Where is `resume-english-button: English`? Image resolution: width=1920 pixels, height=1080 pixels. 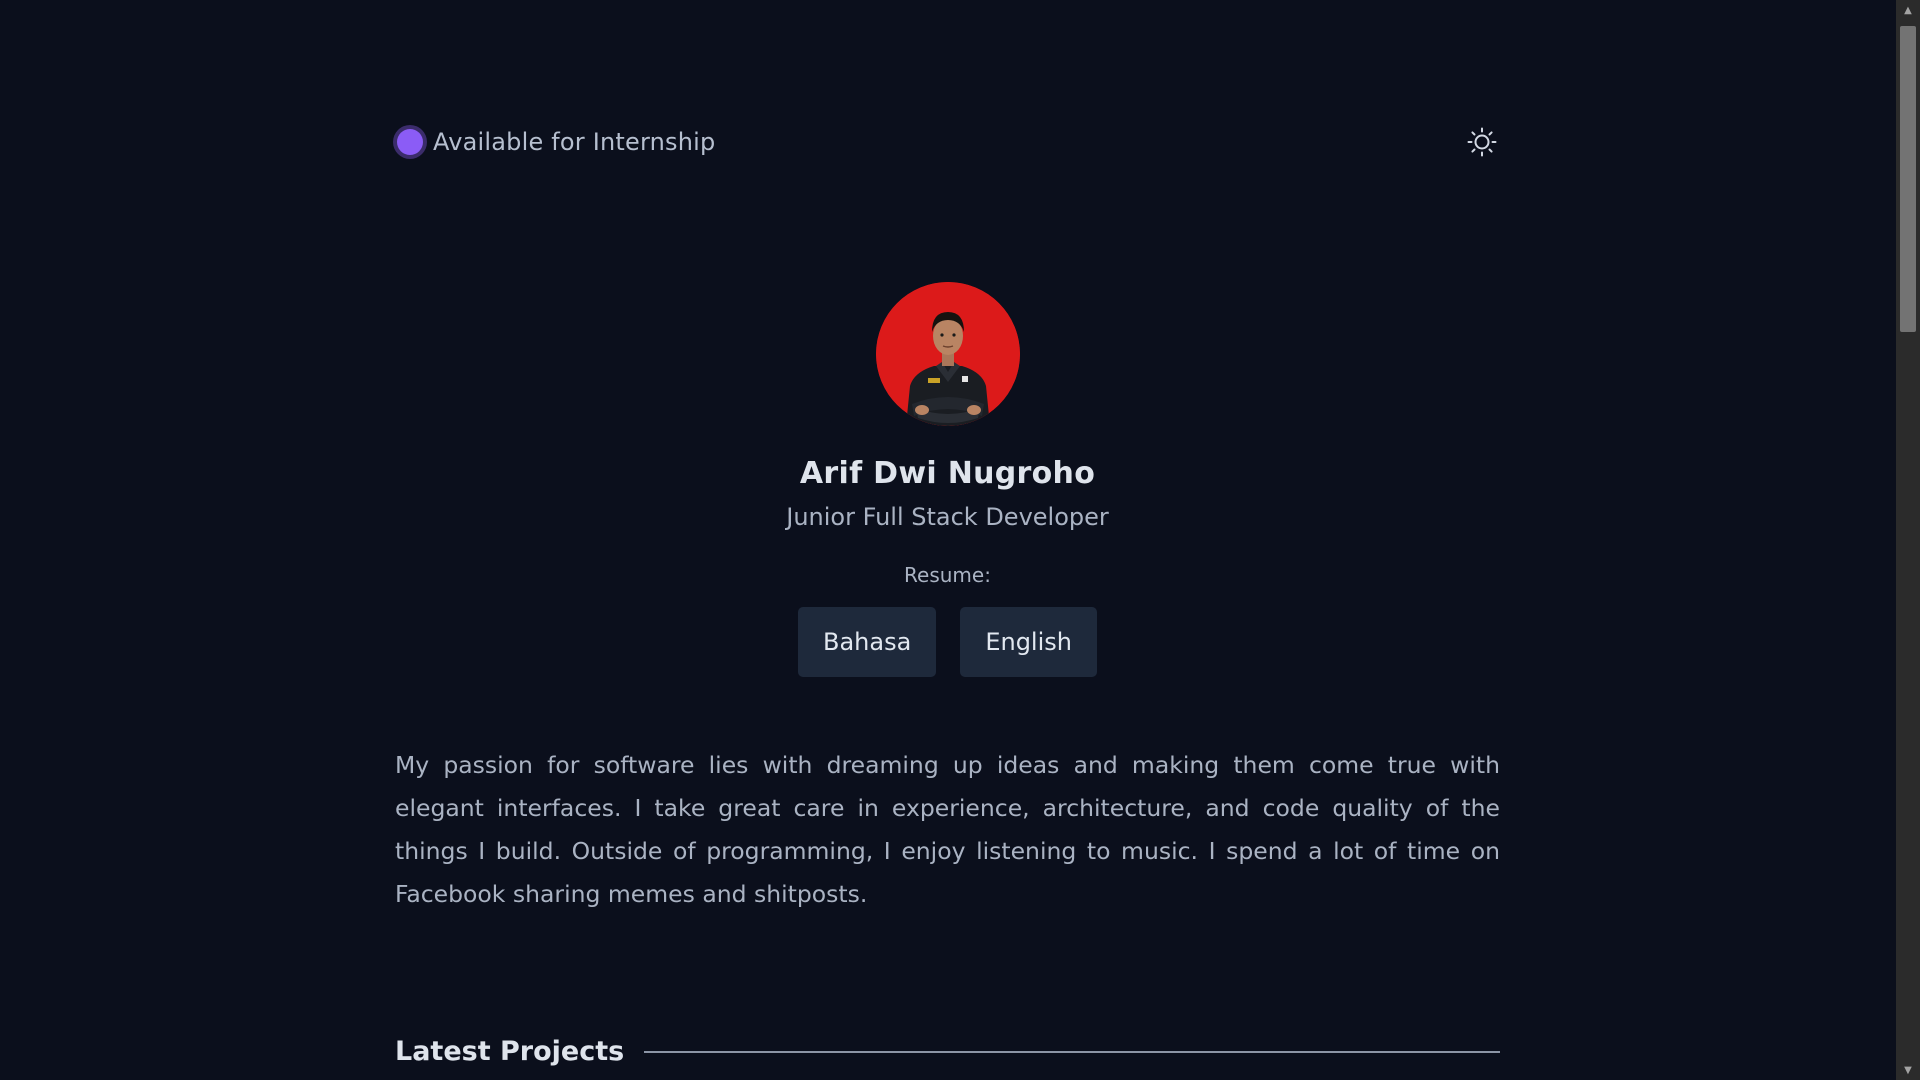
resume-english-button: English is located at coordinates (1028, 642).